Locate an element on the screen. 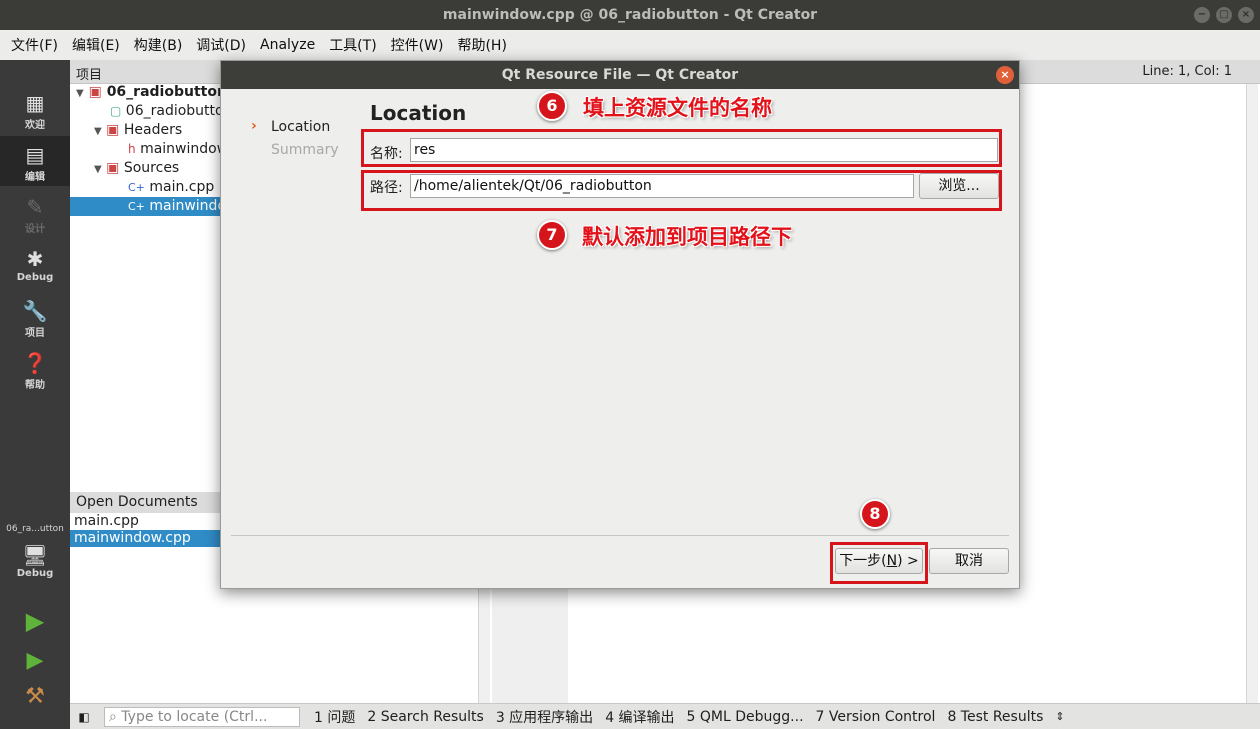 The height and width of the screenshot is (729, 1260). mode-help-label: 帮助 is located at coordinates (35, 385).